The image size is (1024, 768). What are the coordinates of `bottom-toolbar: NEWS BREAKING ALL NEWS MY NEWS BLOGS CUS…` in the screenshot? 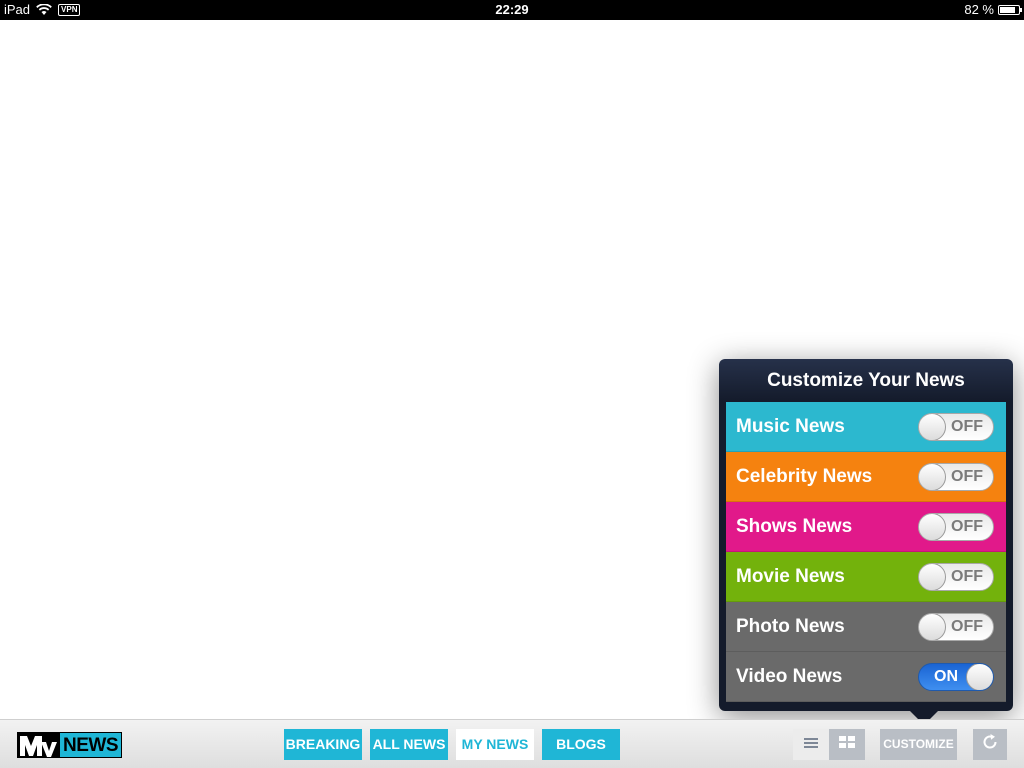 It's located at (512, 743).